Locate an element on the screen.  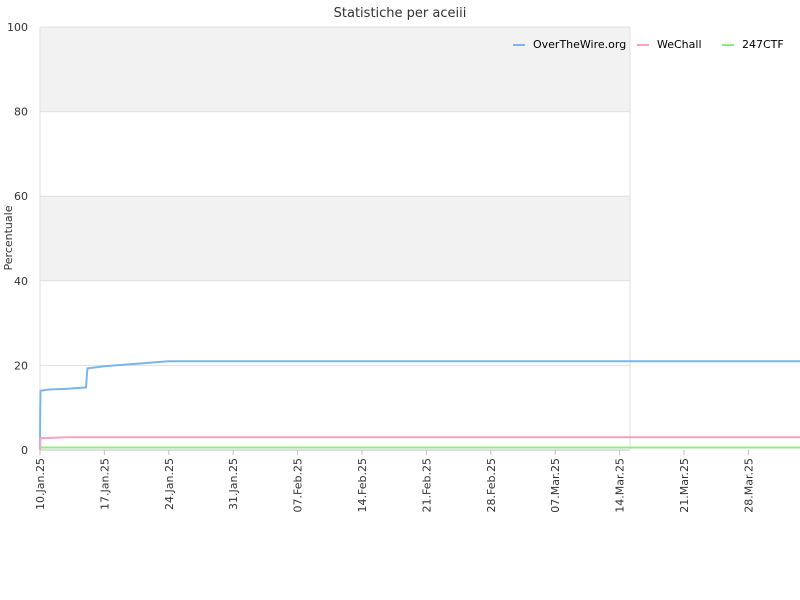
y-tick-label: 20 is located at coordinates (21, 365).